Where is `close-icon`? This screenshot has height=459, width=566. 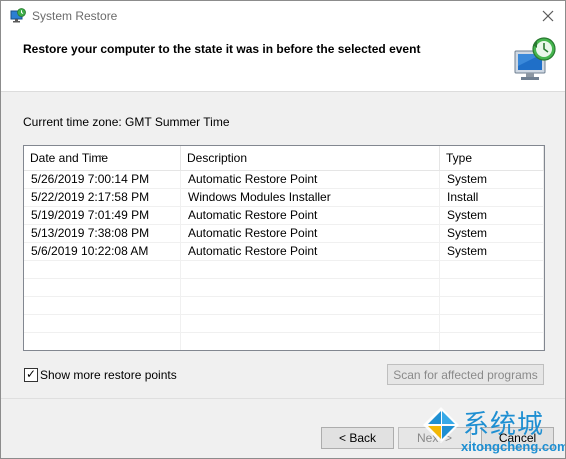 close-icon is located at coordinates (548, 16).